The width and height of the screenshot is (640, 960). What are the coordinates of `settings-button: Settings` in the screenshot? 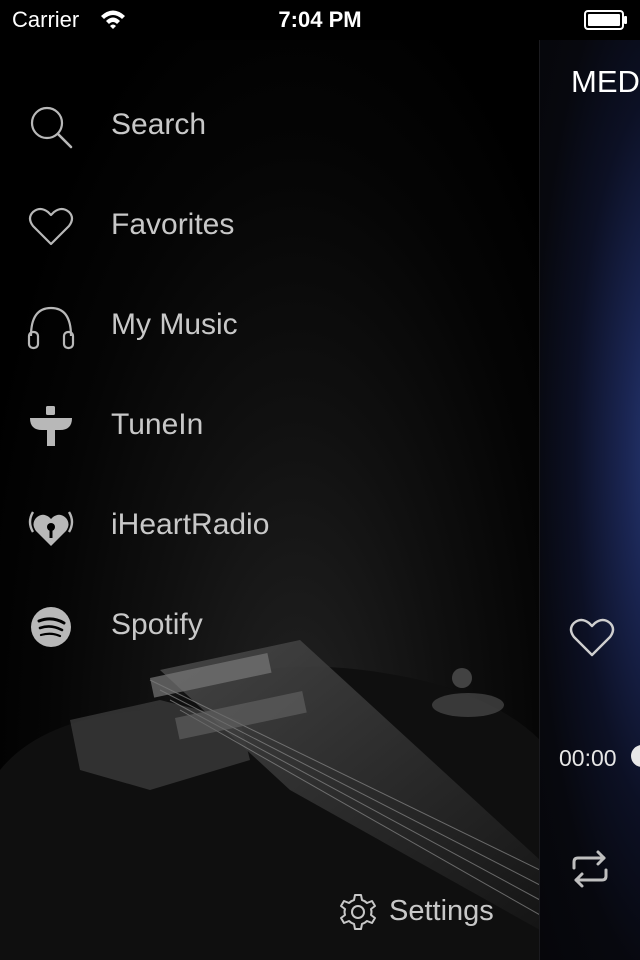 It's located at (431, 914).